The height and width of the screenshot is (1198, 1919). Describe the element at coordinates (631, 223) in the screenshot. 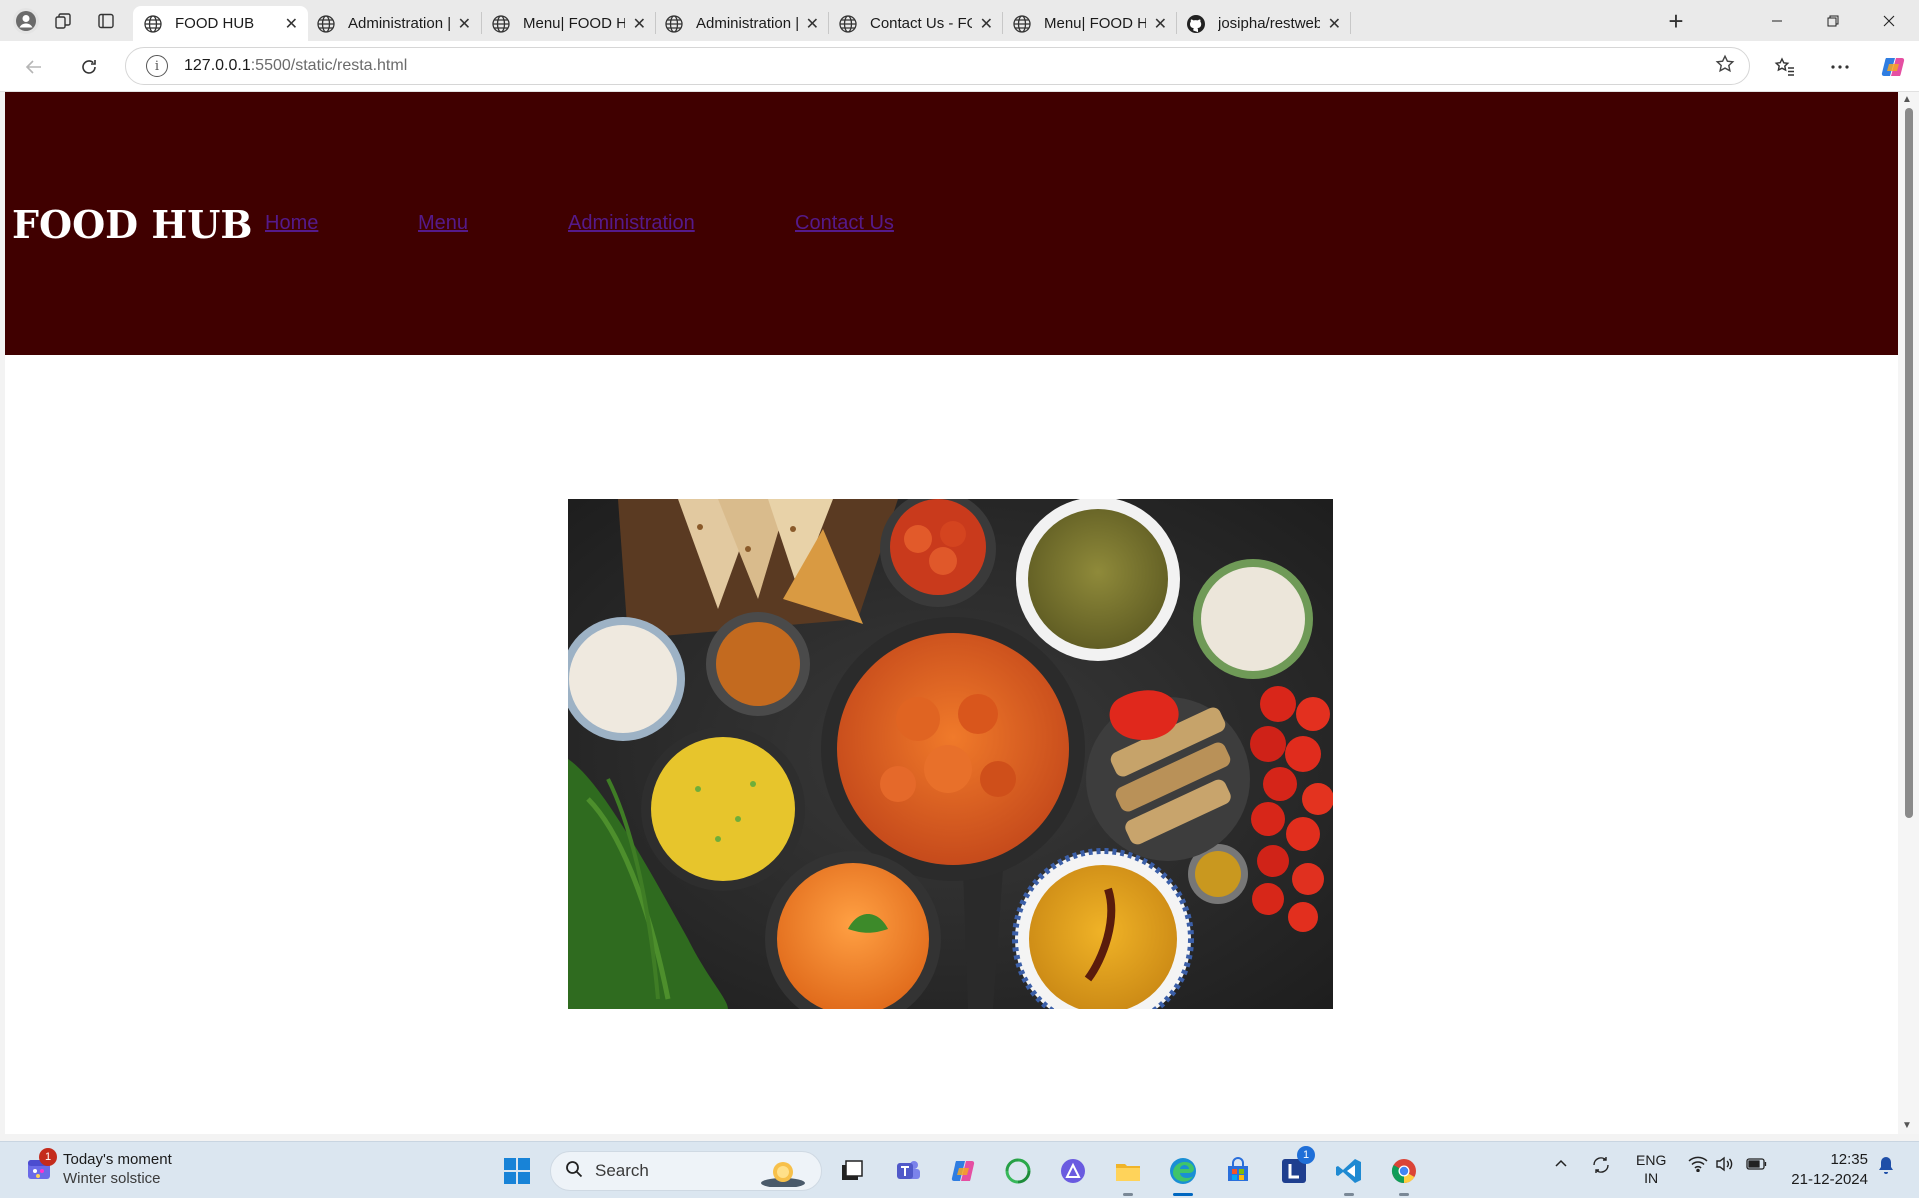

I see `nav-link-administration: Administration` at that location.